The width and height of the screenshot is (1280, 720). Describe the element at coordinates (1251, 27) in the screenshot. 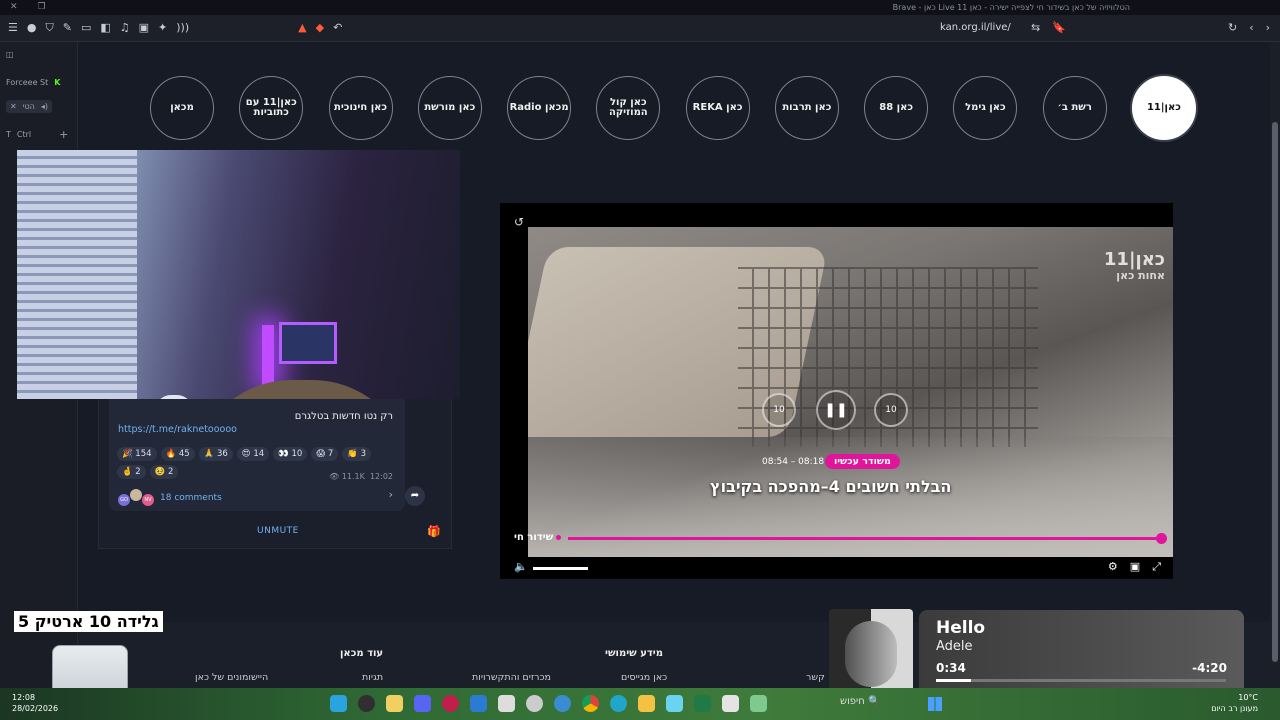

I see `back-icon: ‹` at that location.